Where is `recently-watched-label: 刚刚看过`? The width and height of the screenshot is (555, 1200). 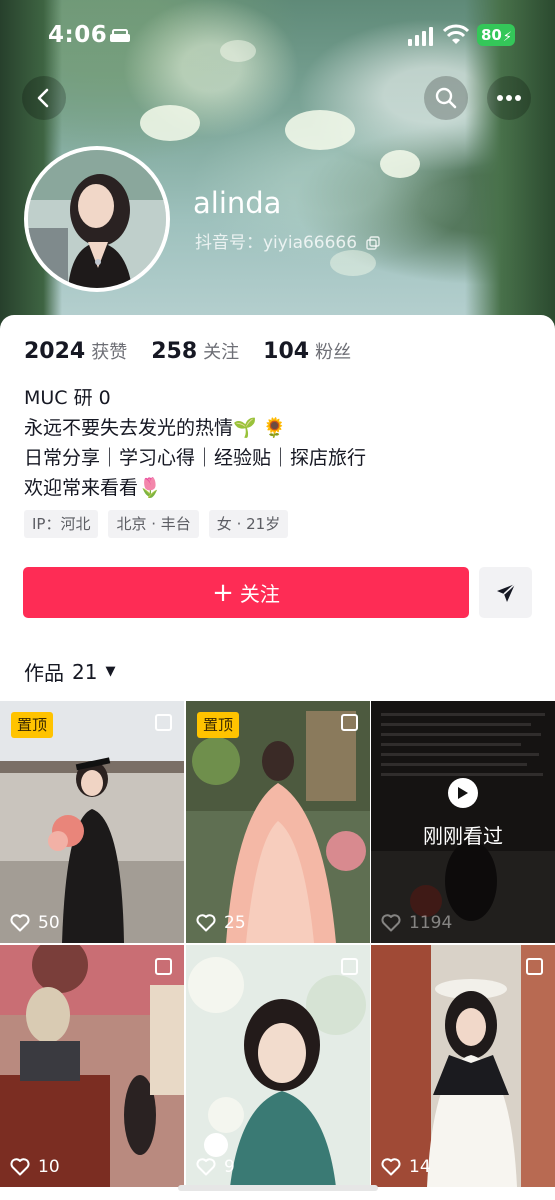
recently-watched-label: 刚刚看过 is located at coordinates (463, 835).